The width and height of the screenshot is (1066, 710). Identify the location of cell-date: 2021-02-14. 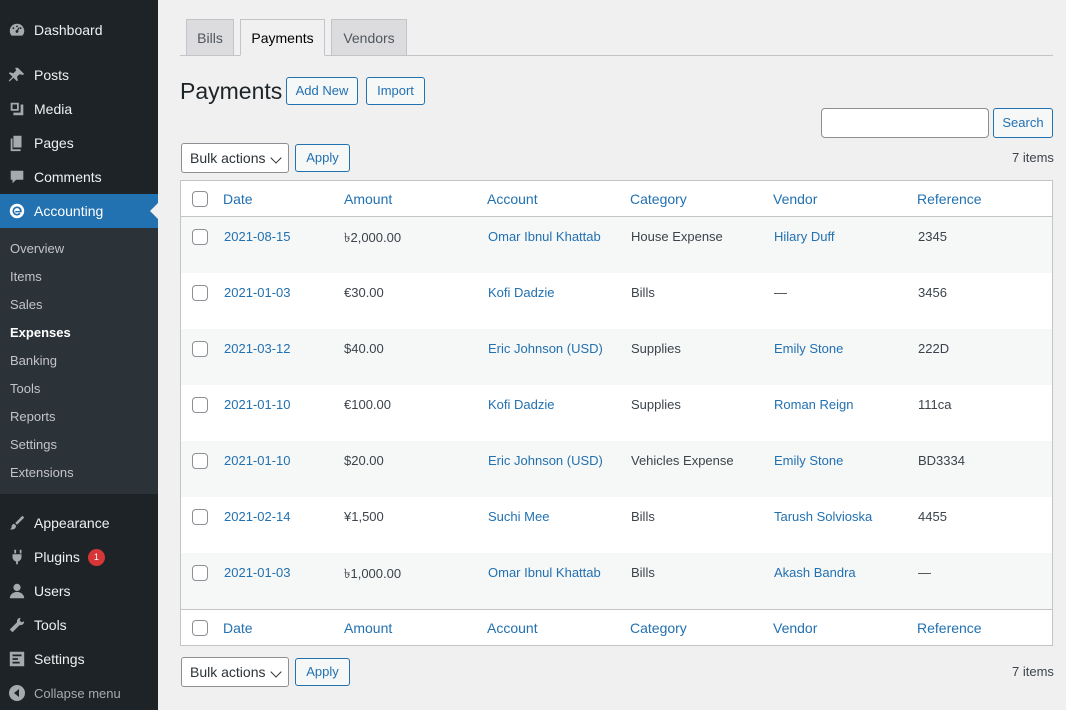
(257, 516).